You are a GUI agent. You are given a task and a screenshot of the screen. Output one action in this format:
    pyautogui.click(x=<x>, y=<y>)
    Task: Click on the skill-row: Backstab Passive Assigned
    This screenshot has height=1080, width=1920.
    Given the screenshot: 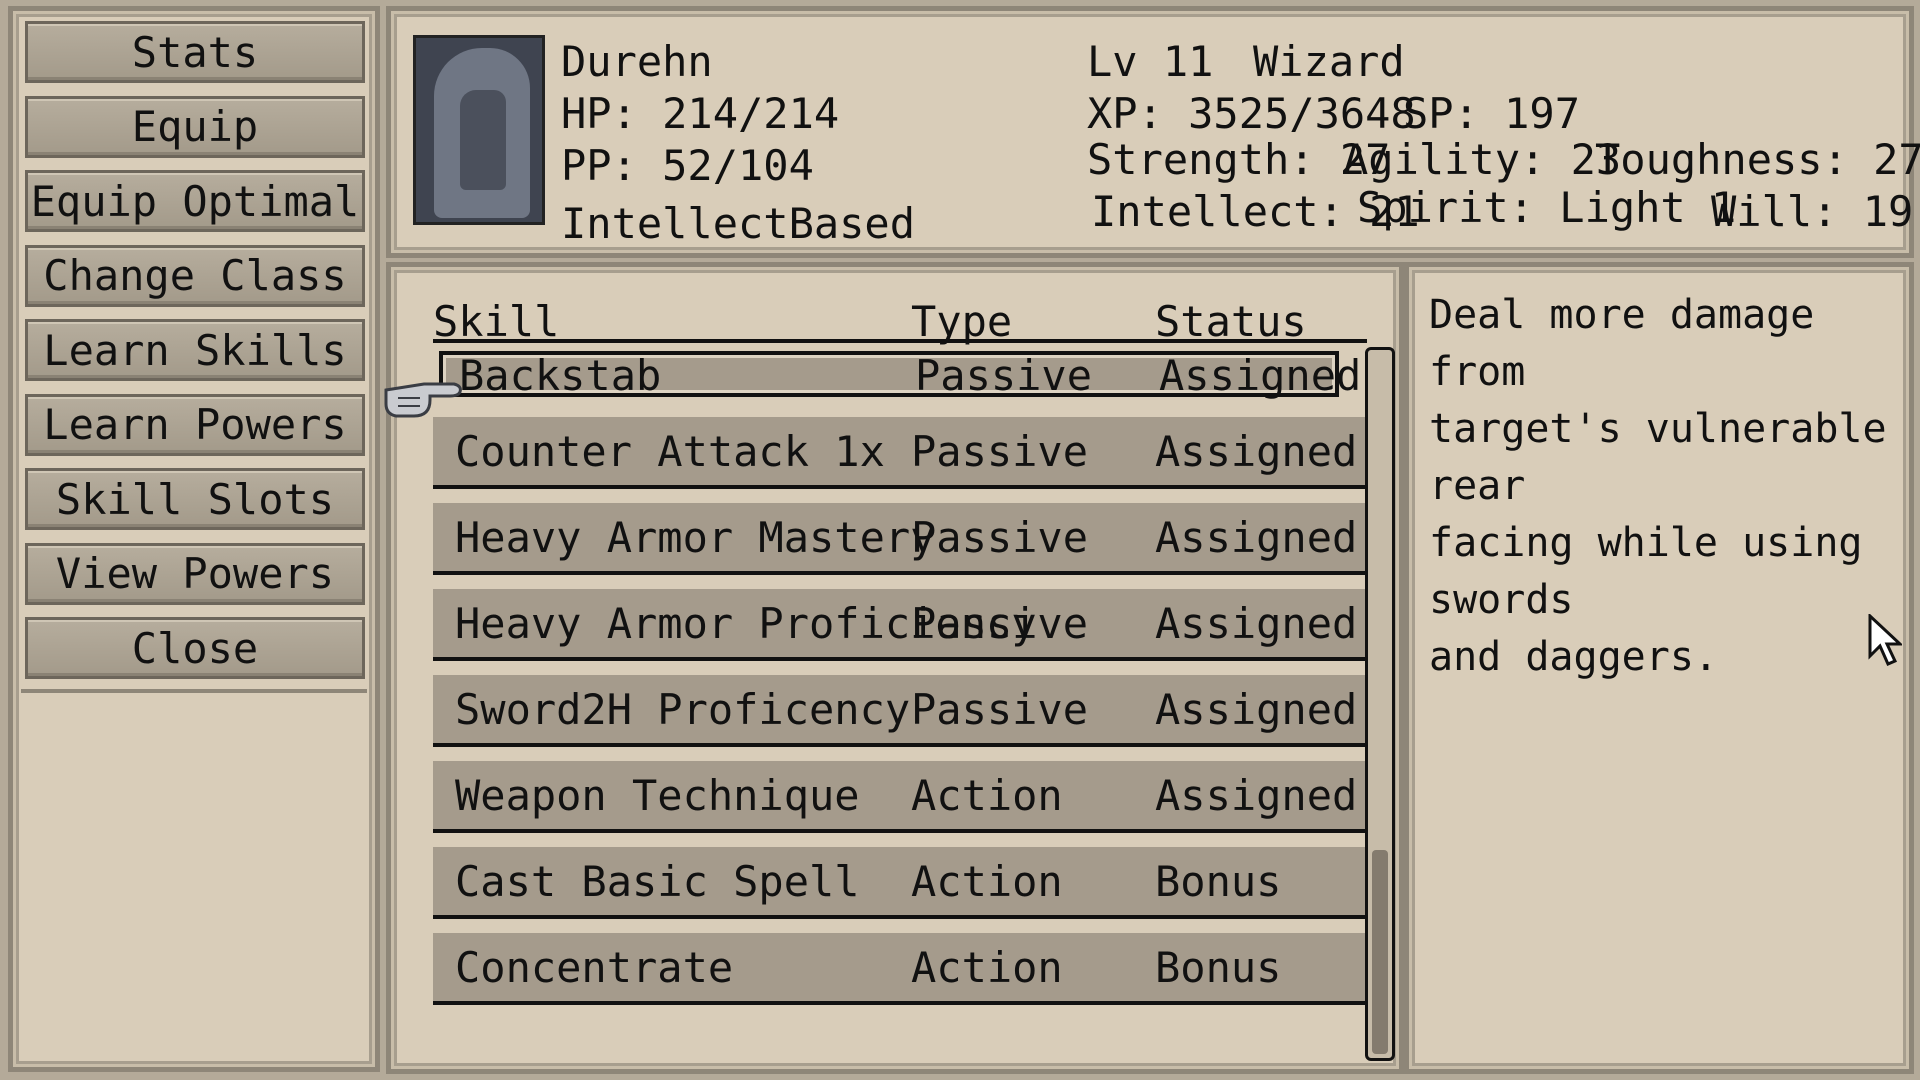 What is the action you would take?
    pyautogui.click(x=900, y=375)
    